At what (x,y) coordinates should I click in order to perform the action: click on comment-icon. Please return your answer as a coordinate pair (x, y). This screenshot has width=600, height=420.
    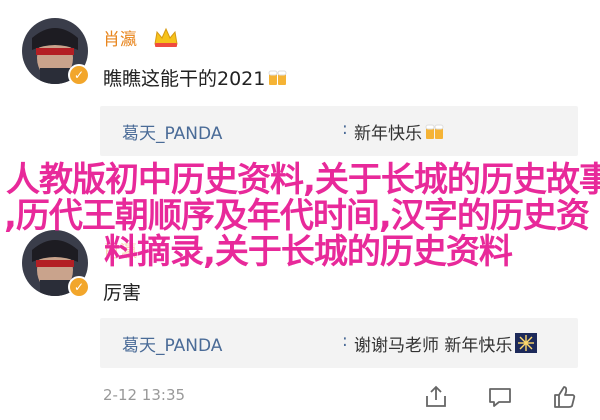
    Looking at the image, I should click on (500, 397).